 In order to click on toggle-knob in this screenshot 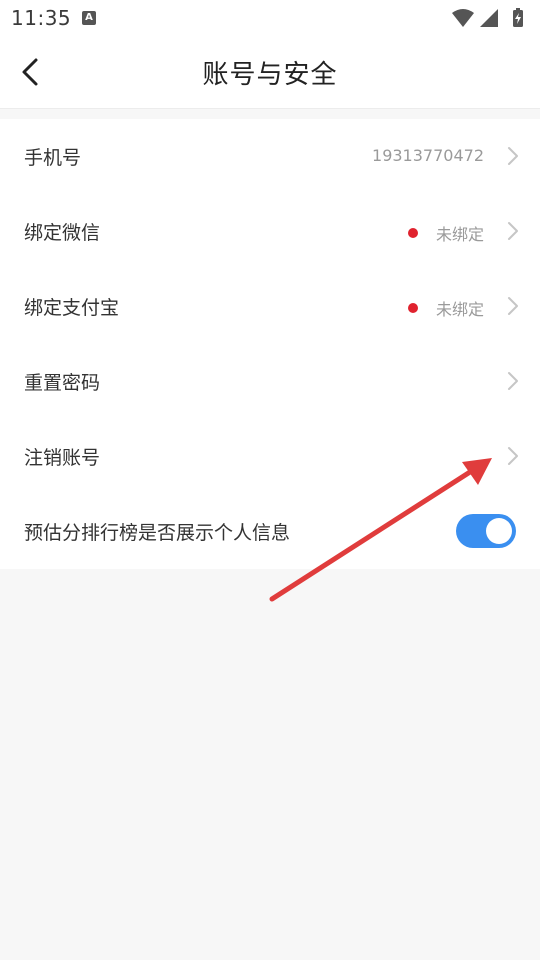, I will do `click(499, 531)`.